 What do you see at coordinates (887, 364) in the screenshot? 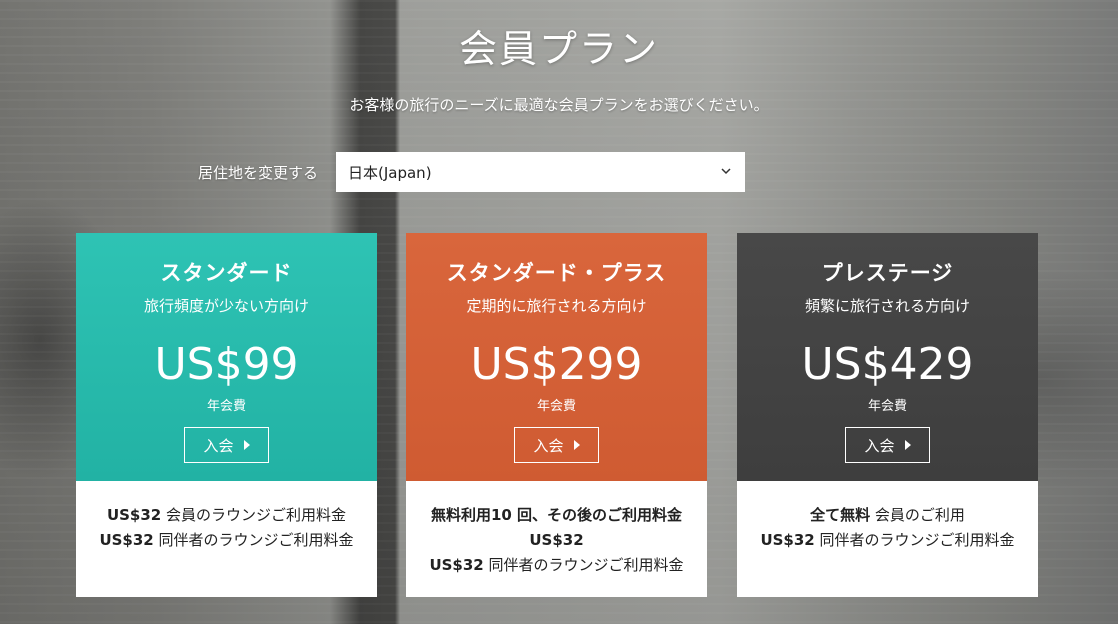
I see `plan-price: US$429` at bounding box center [887, 364].